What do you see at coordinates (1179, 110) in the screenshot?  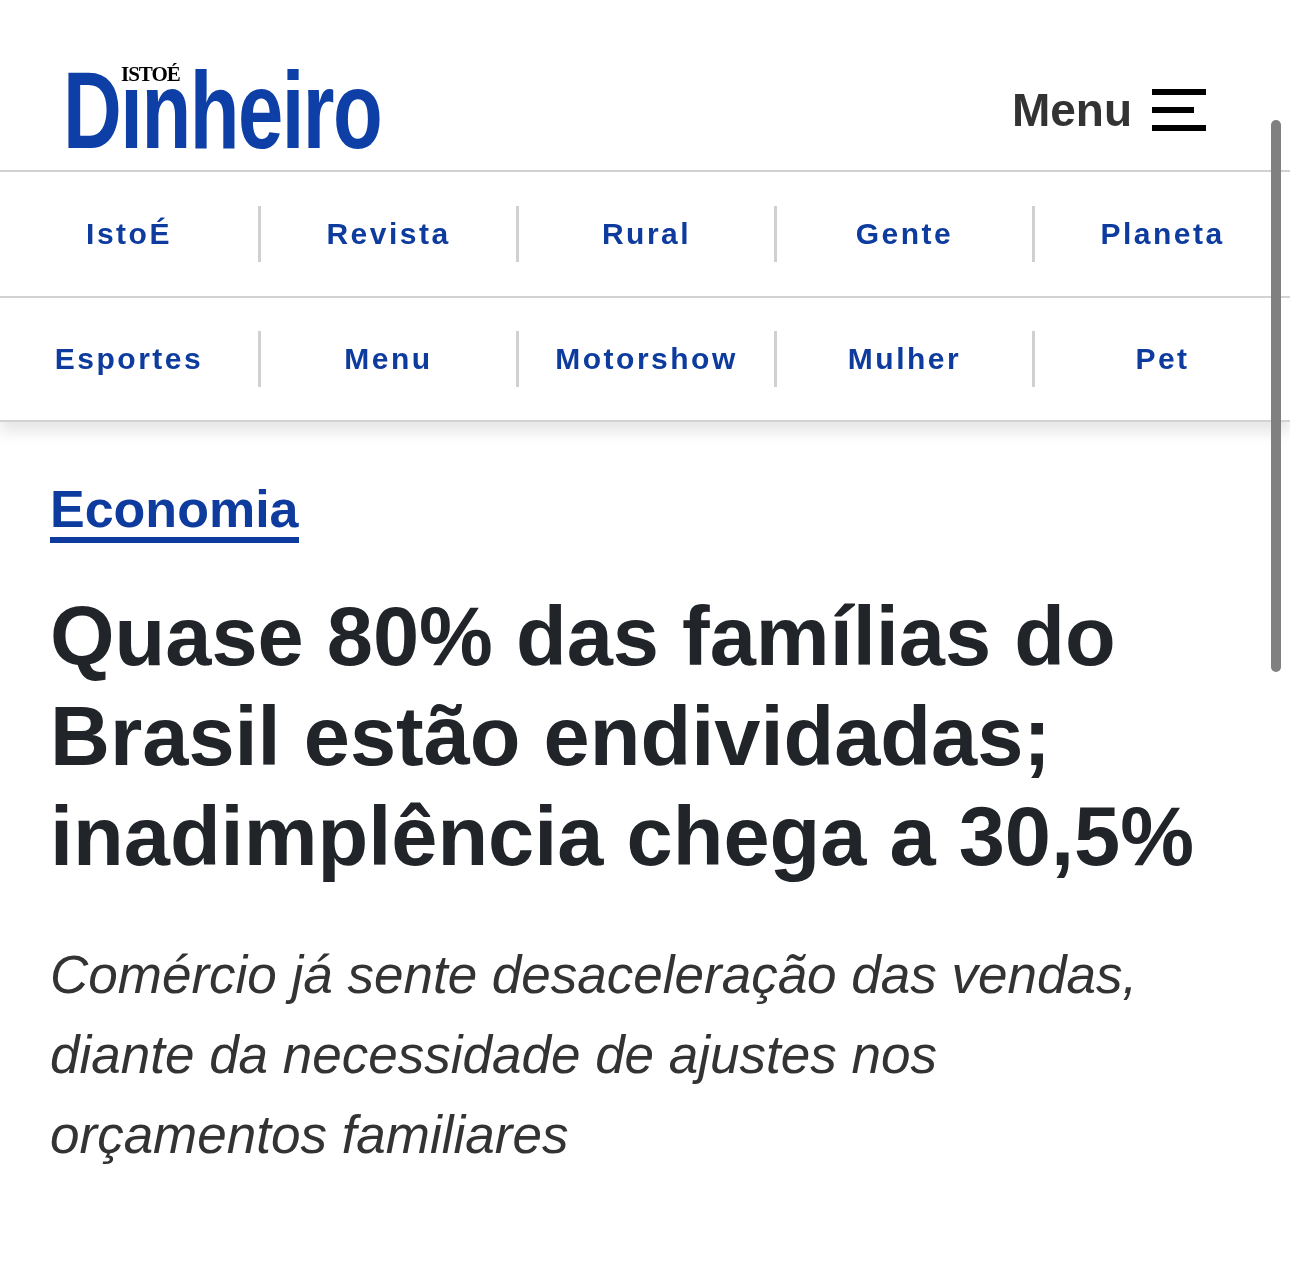 I see `menu-icon` at bounding box center [1179, 110].